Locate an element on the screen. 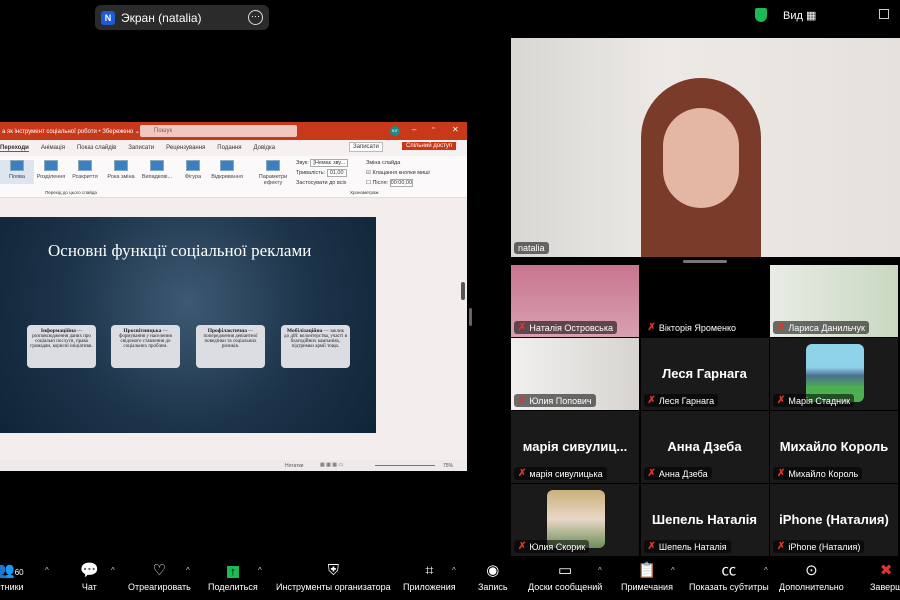 This screenshot has height=600, width=900. view-label: Вид is located at coordinates (793, 16).